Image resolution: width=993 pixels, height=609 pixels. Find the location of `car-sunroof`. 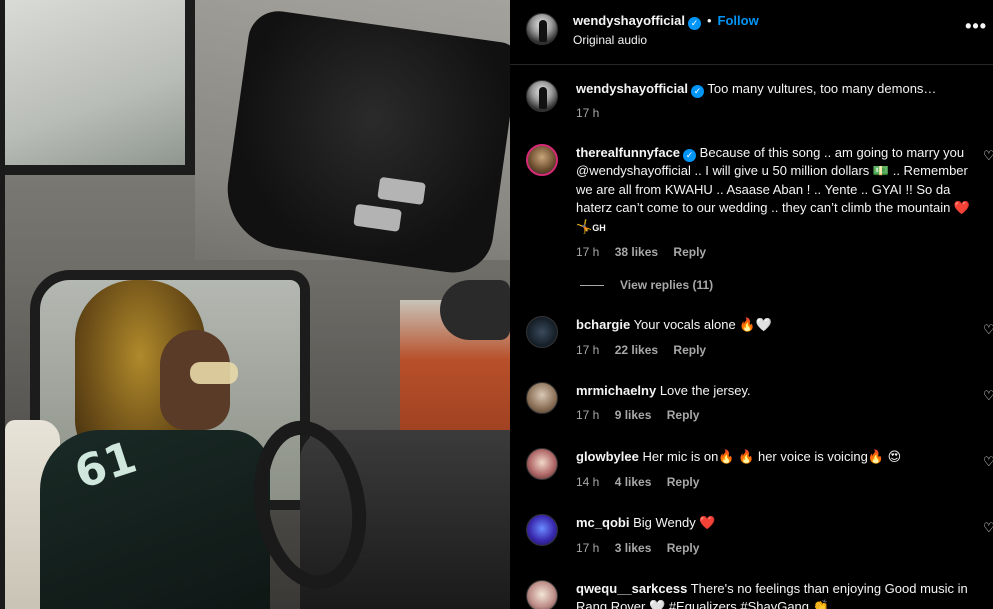

car-sunroof is located at coordinates (100, 87).